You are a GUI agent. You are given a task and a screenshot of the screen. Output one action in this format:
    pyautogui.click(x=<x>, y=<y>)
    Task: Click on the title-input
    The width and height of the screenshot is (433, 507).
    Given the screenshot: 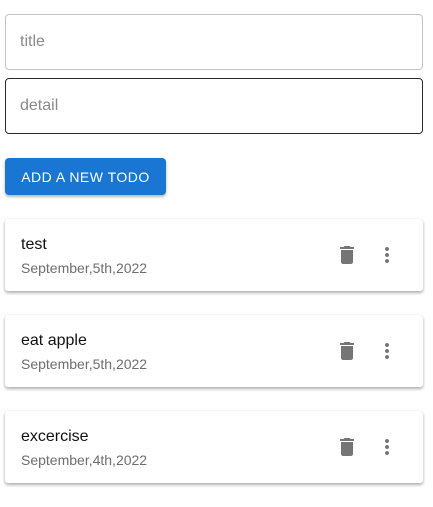 What is the action you would take?
    pyautogui.click(x=214, y=42)
    